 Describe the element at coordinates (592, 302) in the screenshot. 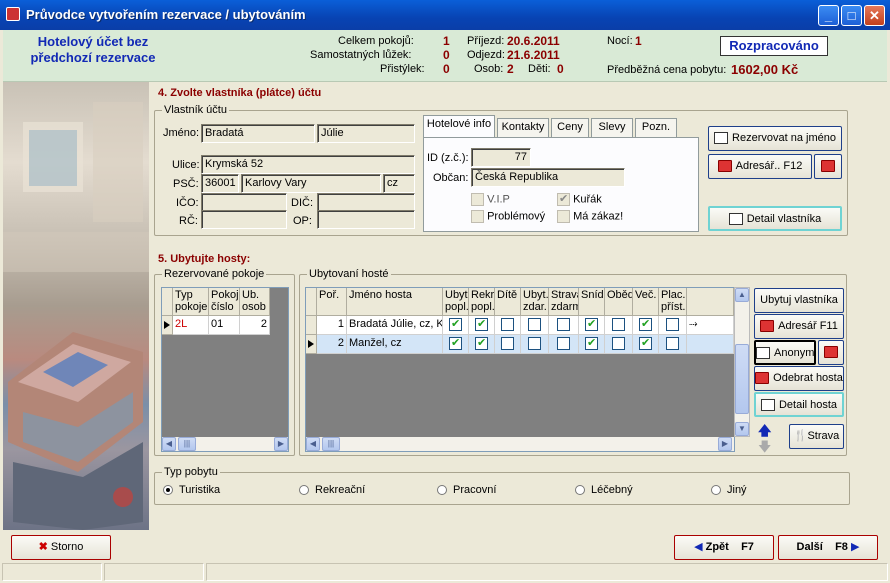

I see `guests-col-7: Sníd.` at that location.